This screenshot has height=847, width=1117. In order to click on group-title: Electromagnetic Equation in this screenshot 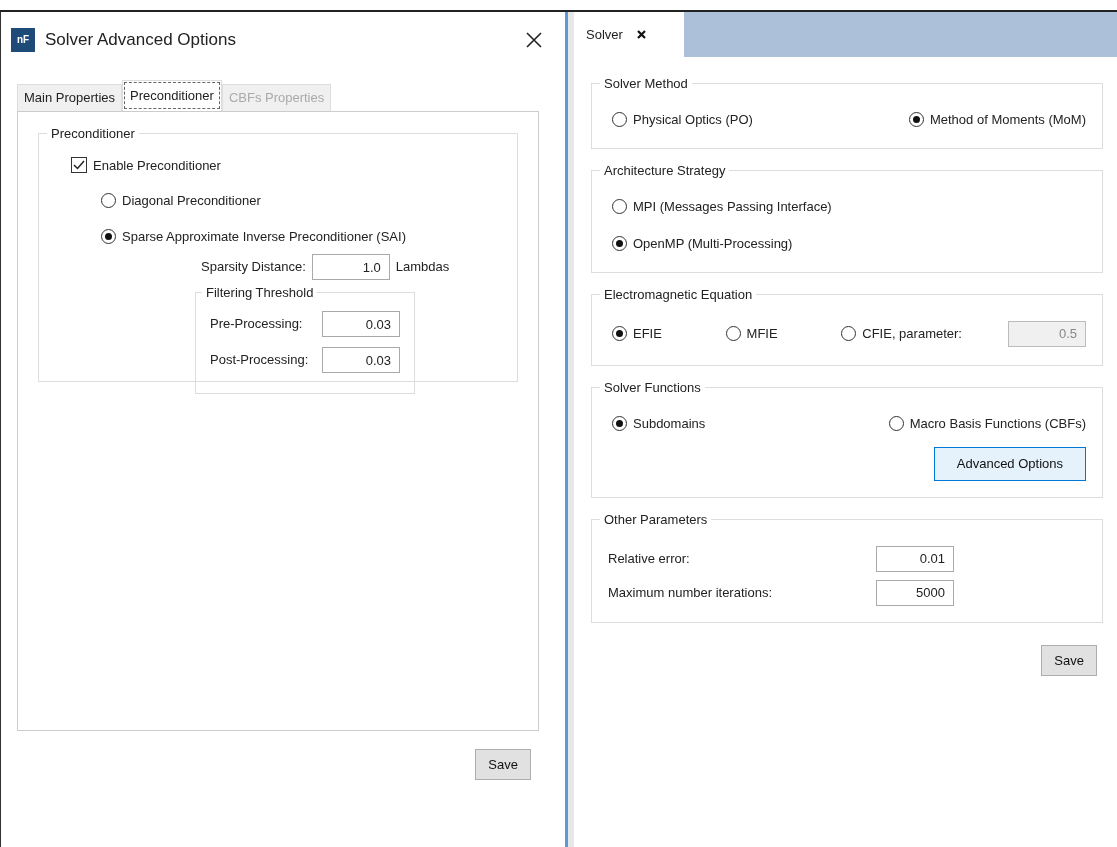, I will do `click(678, 294)`.